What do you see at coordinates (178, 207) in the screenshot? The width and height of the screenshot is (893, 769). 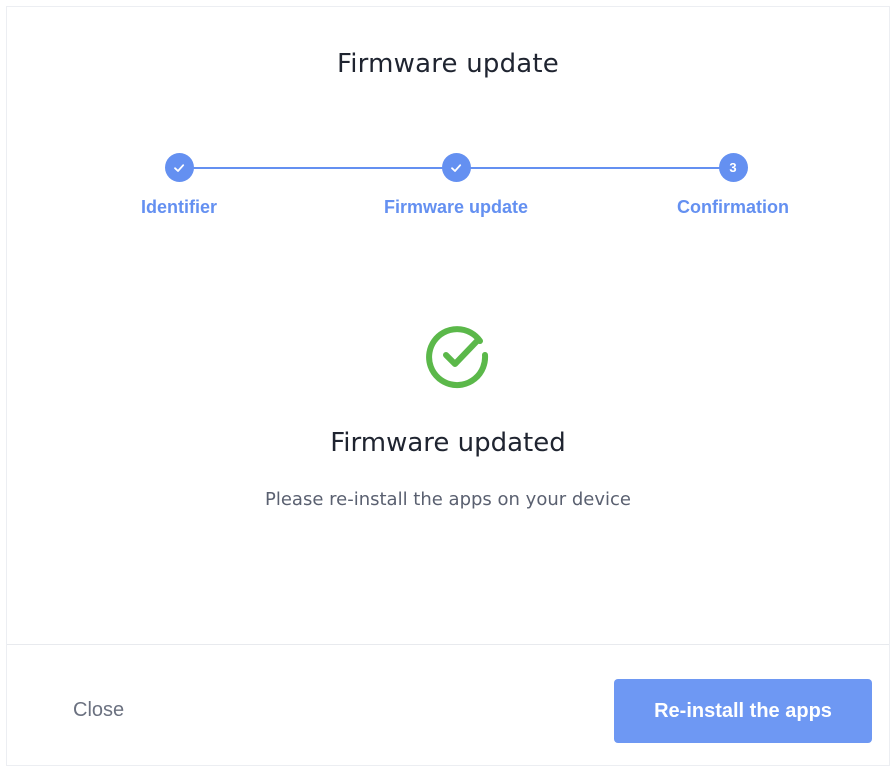 I see `step-label: Identifier` at bounding box center [178, 207].